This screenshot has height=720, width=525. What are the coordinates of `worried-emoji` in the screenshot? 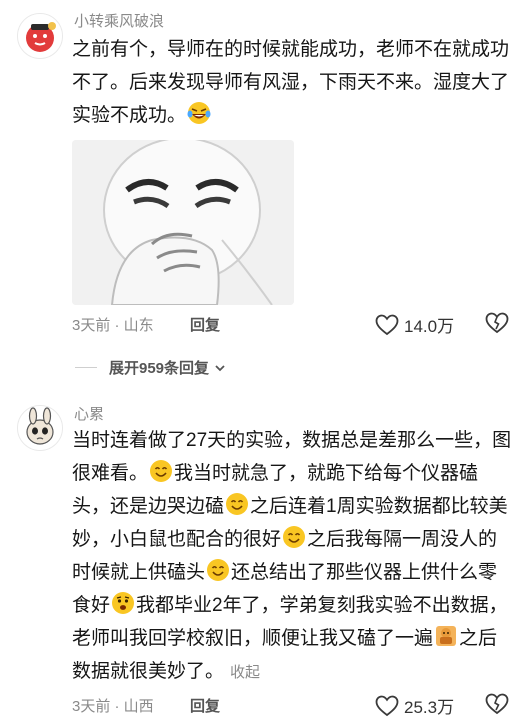 It's located at (123, 603).